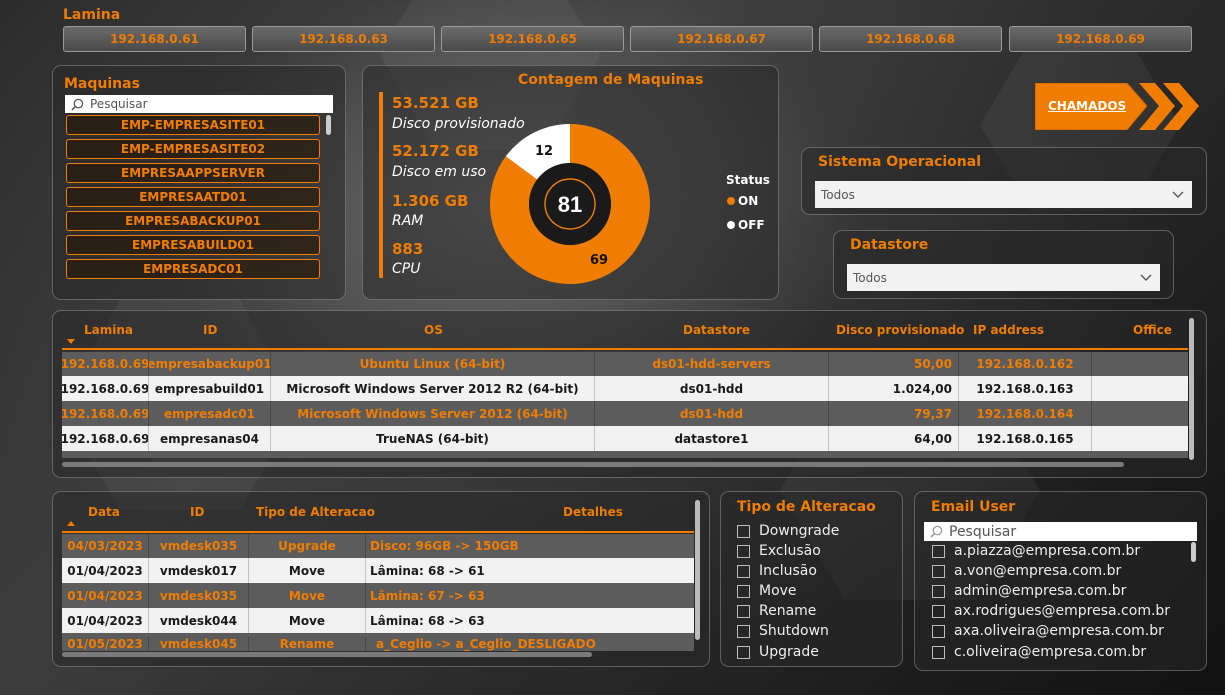  What do you see at coordinates (199, 620) in the screenshot?
I see `cell-id: vmdesk044` at bounding box center [199, 620].